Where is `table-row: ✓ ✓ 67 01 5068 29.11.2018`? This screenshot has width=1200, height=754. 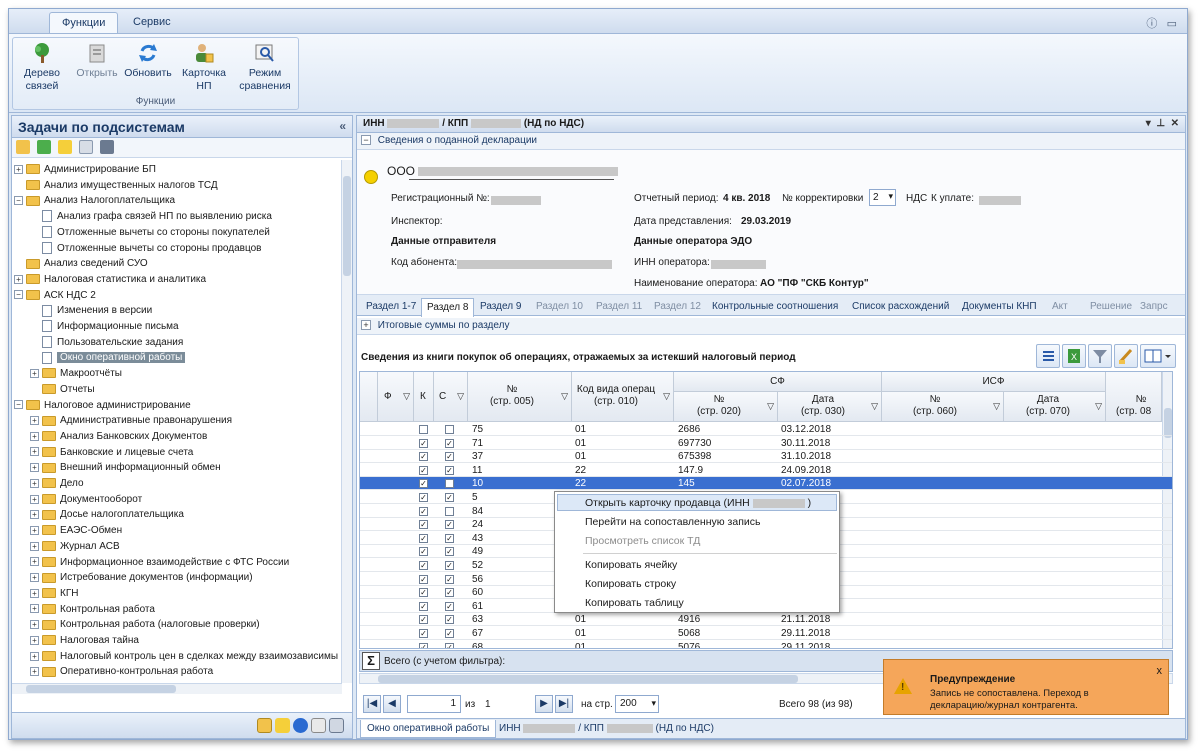
table-row: ✓ ✓ 67 01 5068 29.11.2018 is located at coordinates (766, 633).